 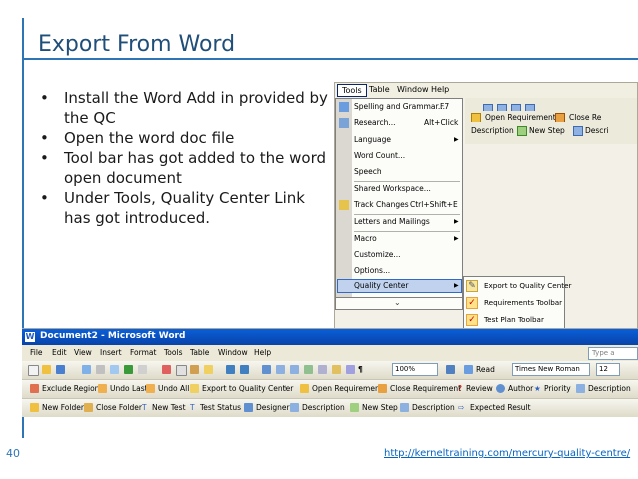 I want to click on export-icon: ✎, so click(x=472, y=286).